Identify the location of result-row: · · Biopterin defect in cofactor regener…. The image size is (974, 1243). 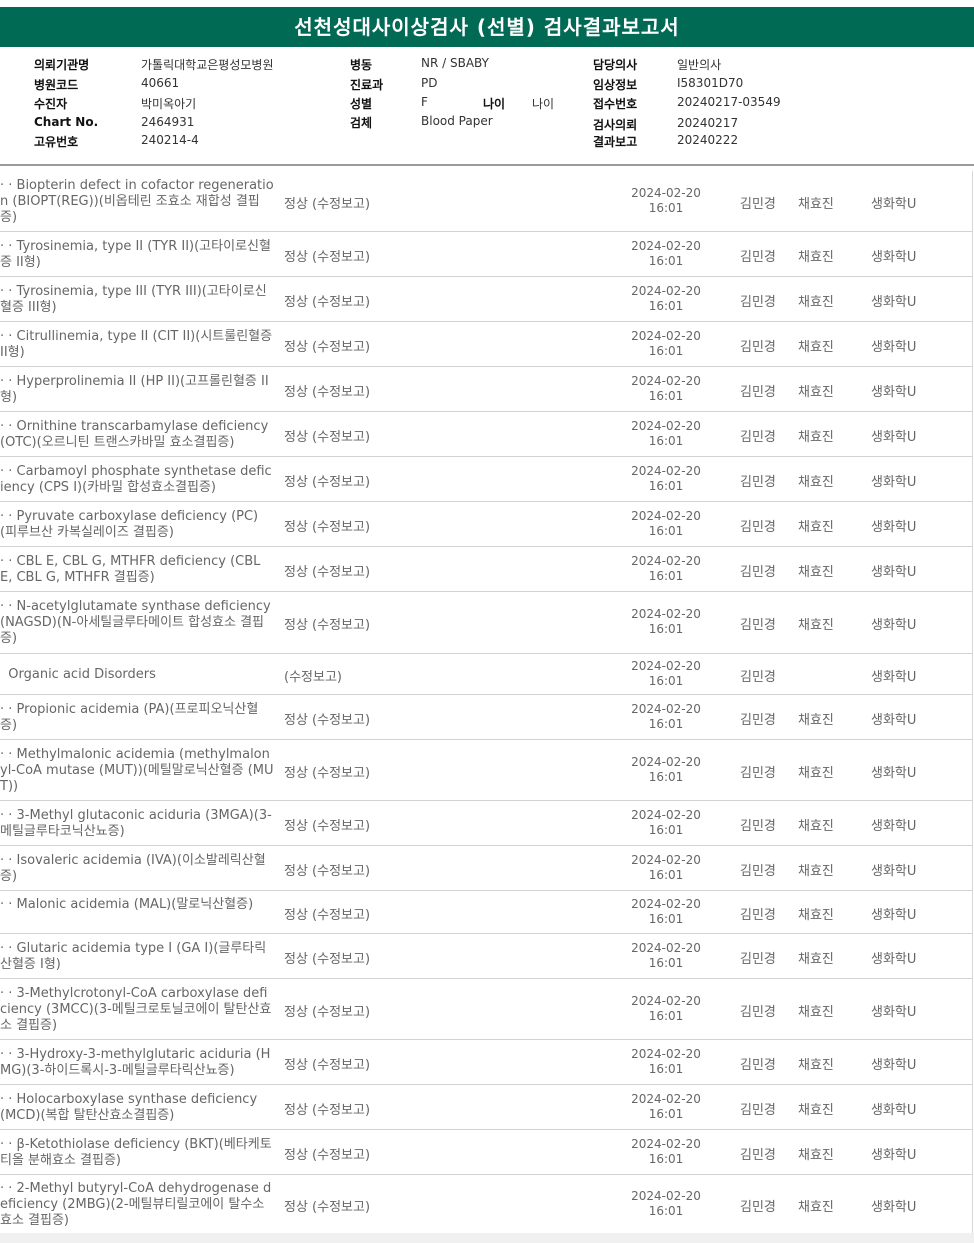
(486, 201).